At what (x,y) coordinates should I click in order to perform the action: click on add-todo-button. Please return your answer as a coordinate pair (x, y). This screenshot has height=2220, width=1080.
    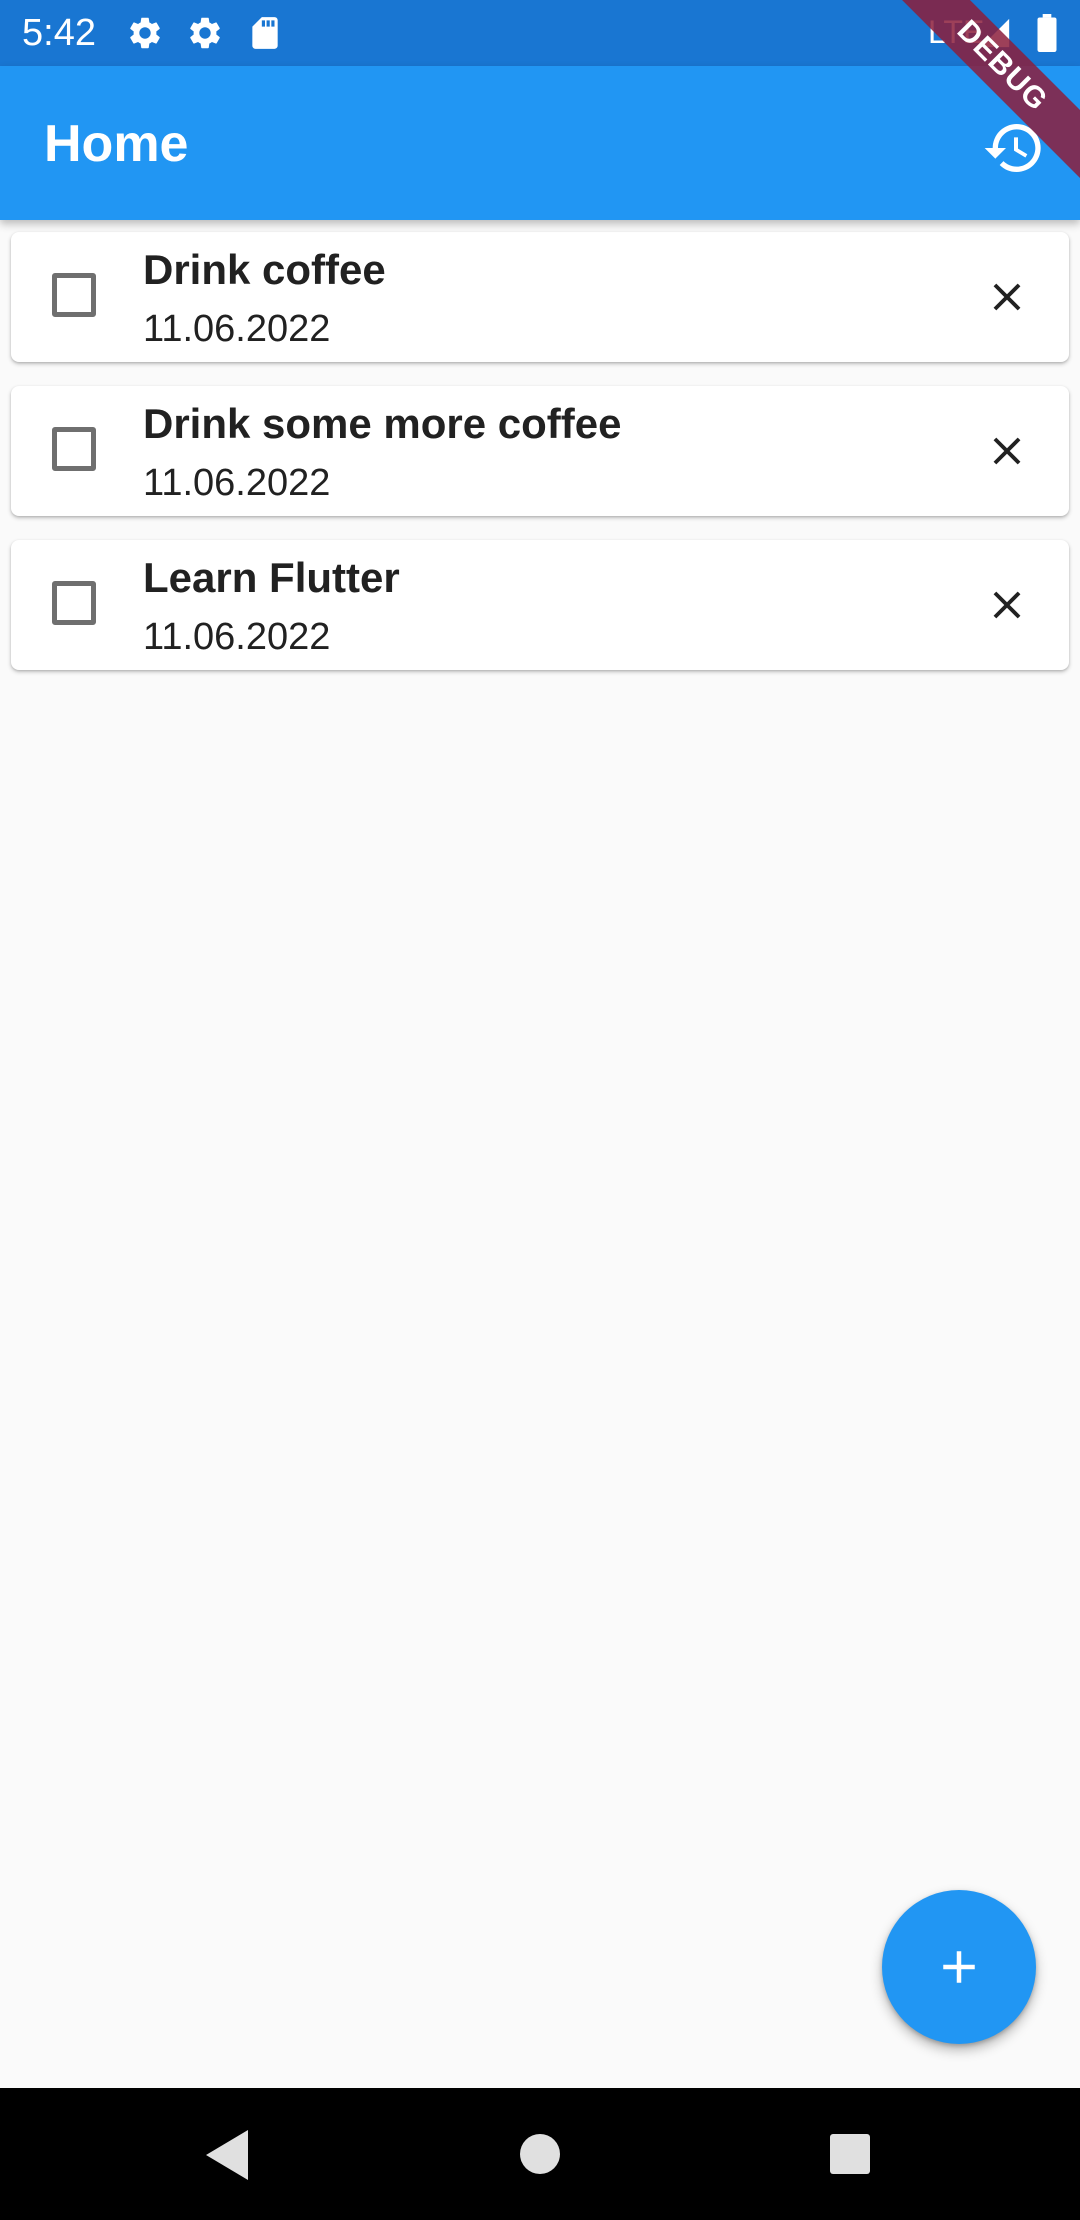
    Looking at the image, I should click on (959, 1967).